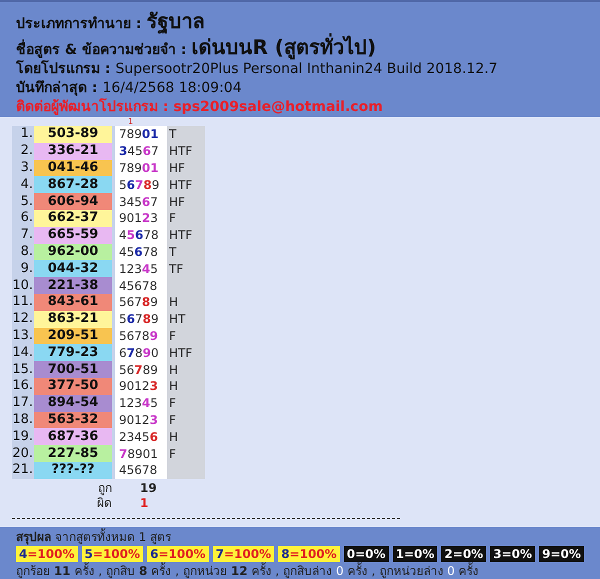 This screenshot has height=579, width=600. I want to click on hit-count: ถูกร้อย 11 ครั้ง, so click(55, 571).